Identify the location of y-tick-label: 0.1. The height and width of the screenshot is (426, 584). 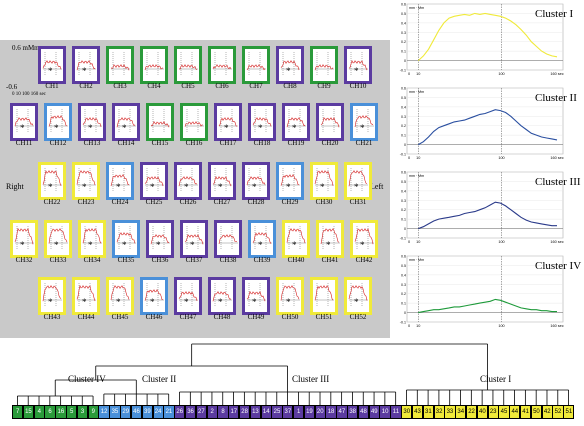
(403, 136).